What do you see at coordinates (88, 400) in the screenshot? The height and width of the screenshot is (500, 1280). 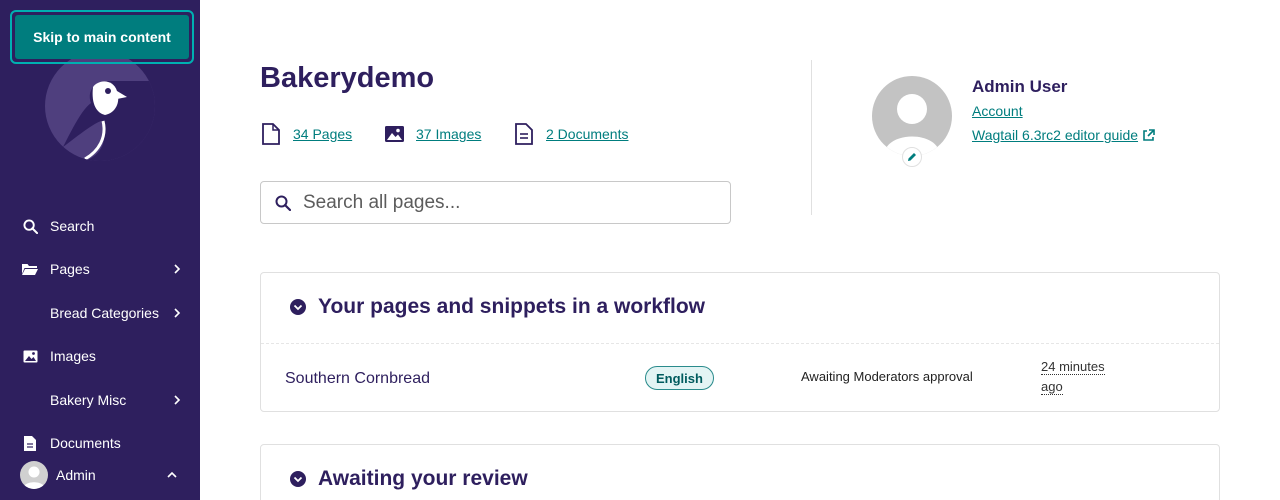 I see `sidebar-item-label: Bakery Misc` at bounding box center [88, 400].